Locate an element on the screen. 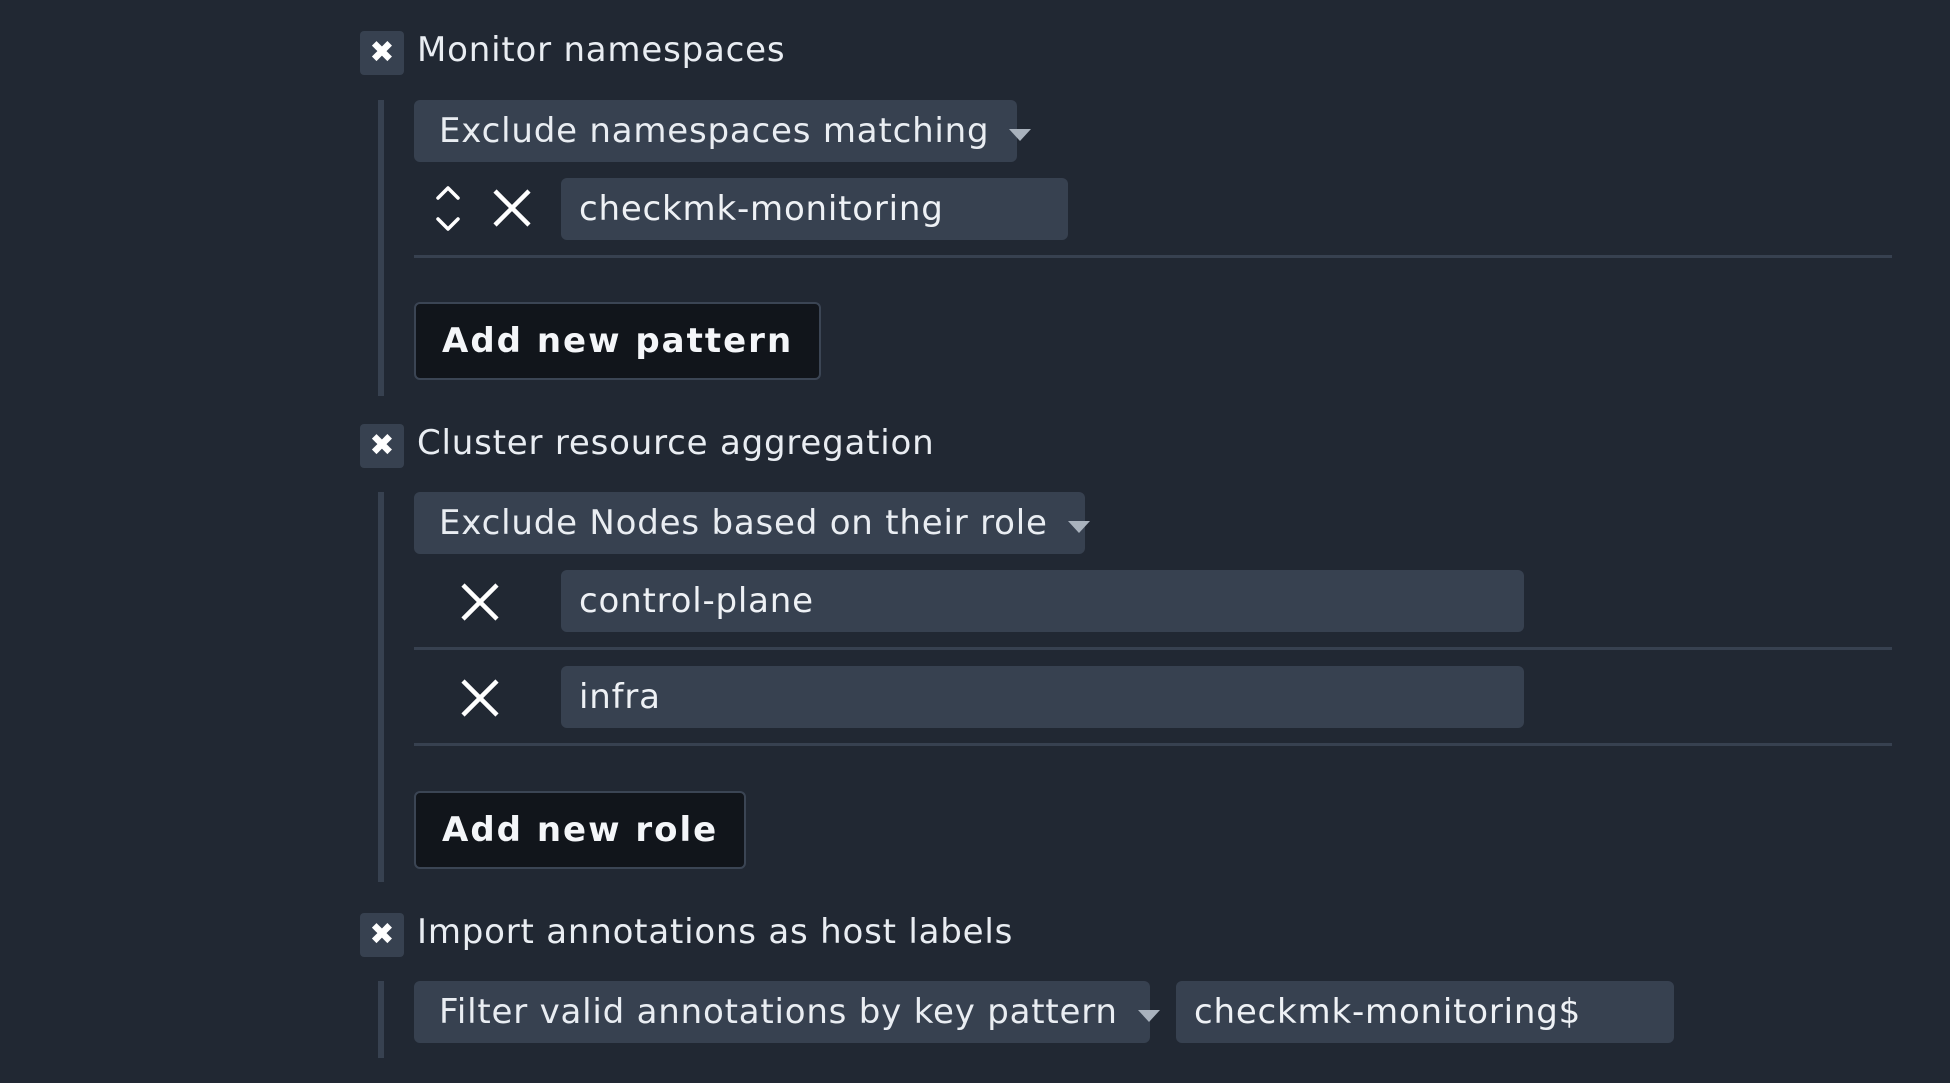  node-role-mode-dropdown: Exclude Nodes based on their role is located at coordinates (752, 523).